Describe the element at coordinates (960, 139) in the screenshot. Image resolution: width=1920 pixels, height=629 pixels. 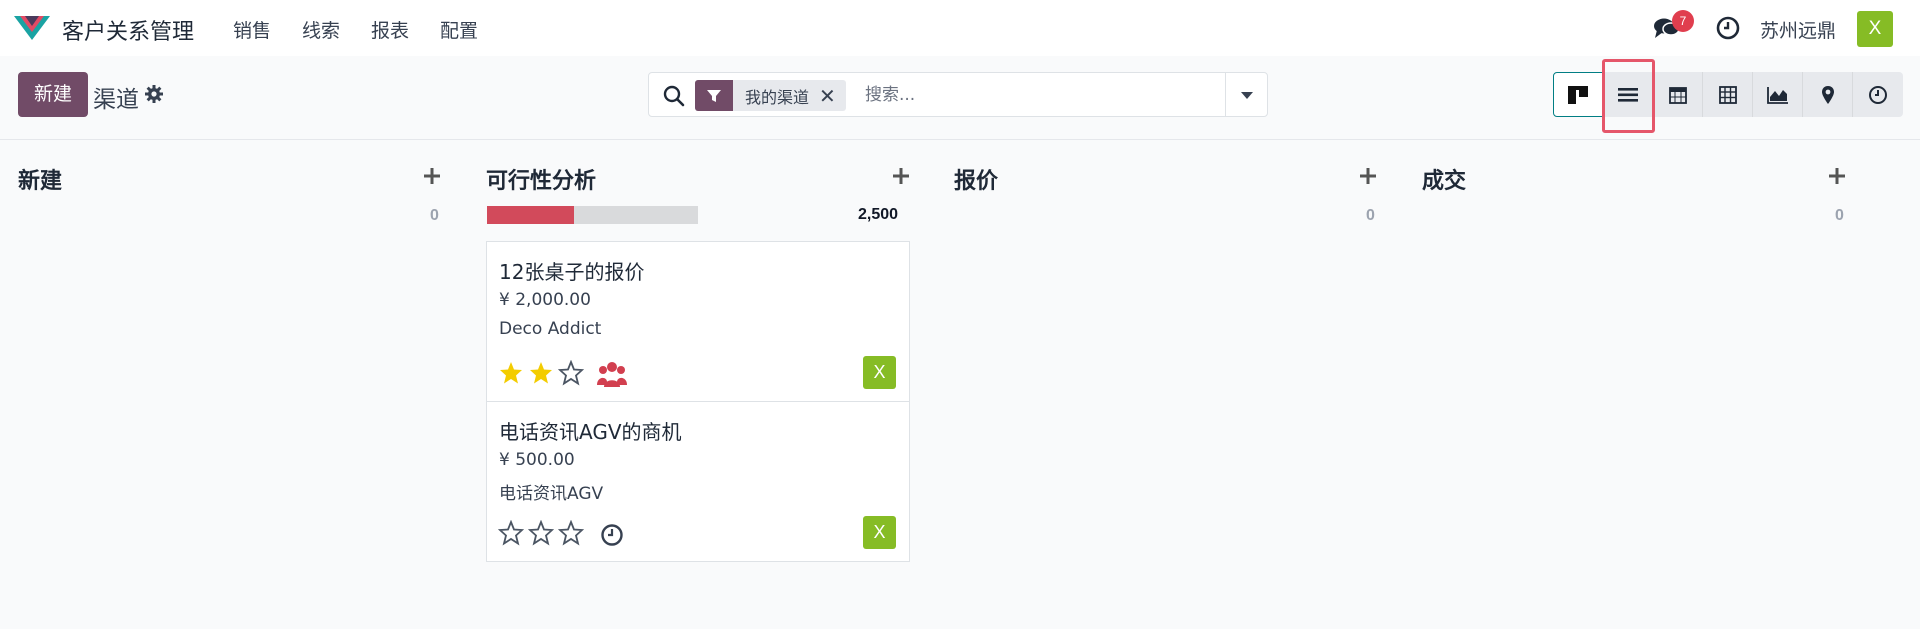
I see `divider` at that location.